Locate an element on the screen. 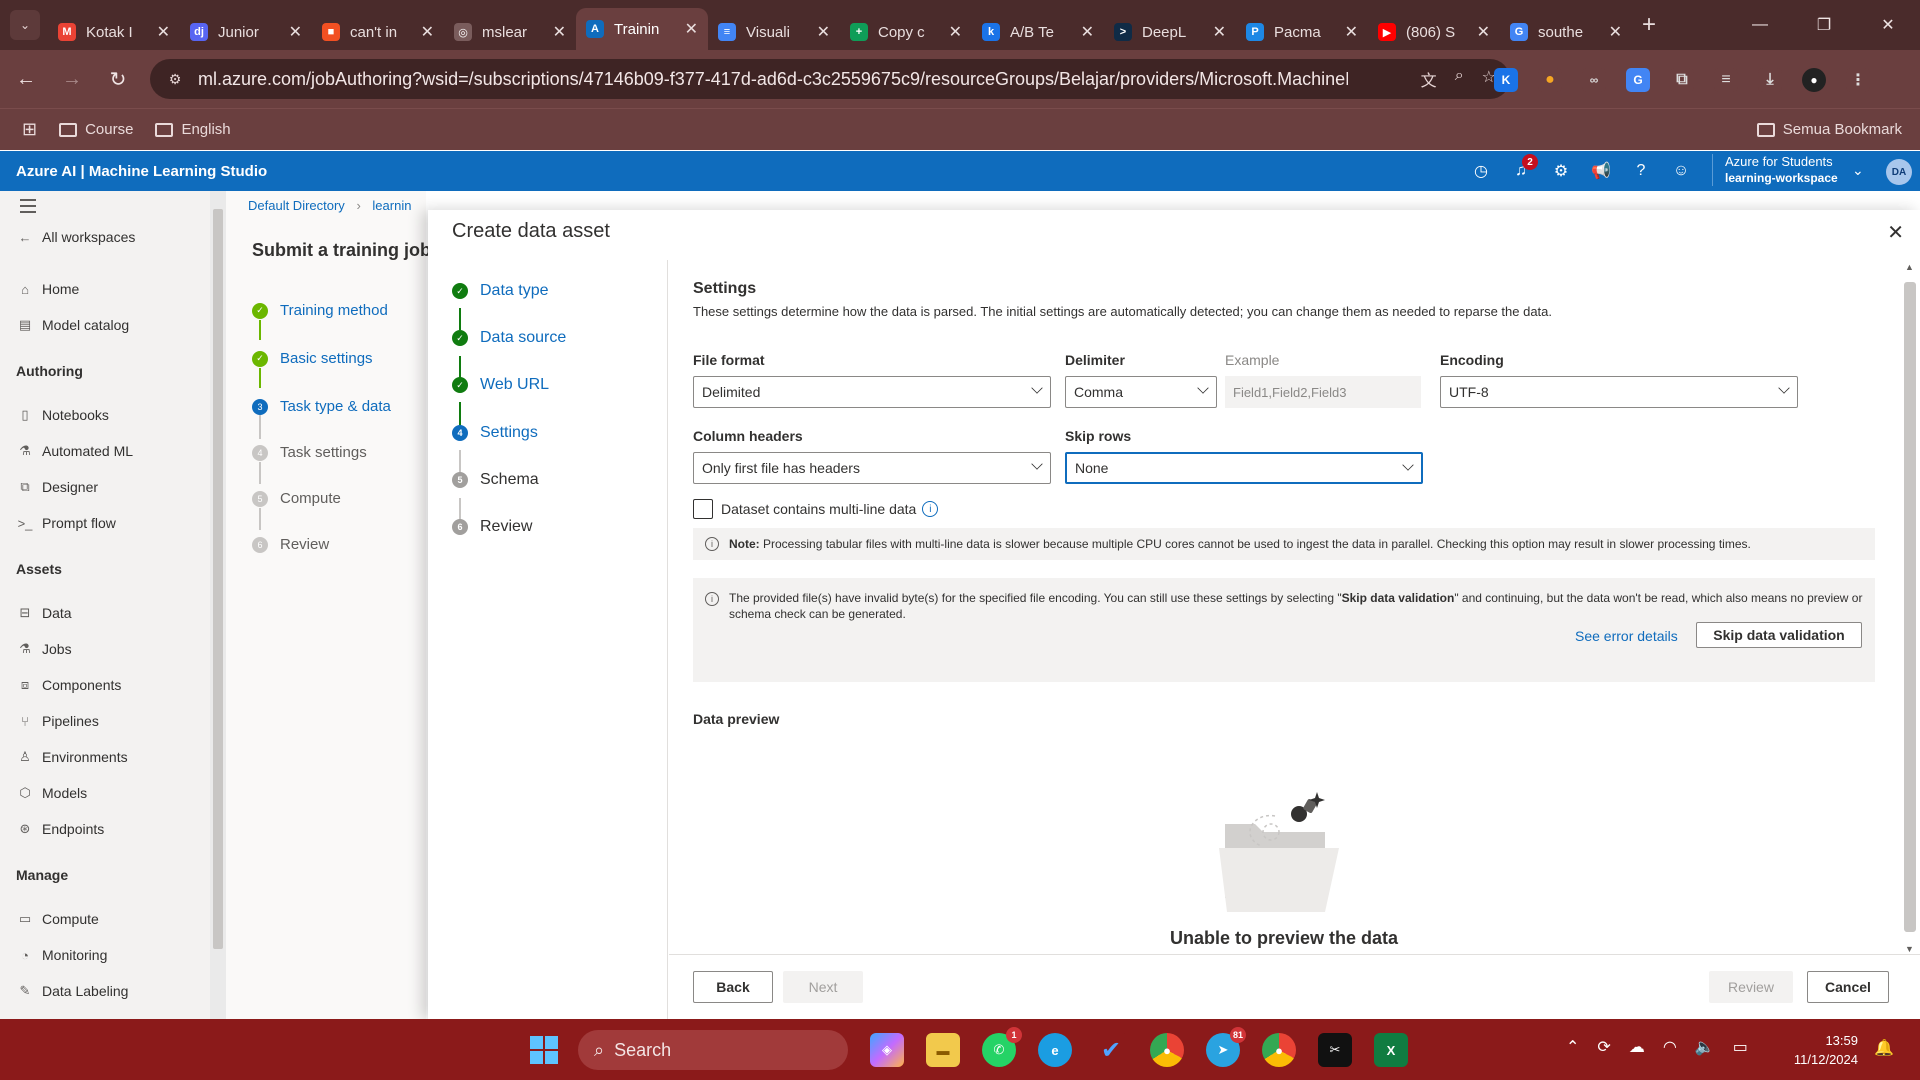 This screenshot has height=1080, width=1920. next-button: Next is located at coordinates (823, 987).